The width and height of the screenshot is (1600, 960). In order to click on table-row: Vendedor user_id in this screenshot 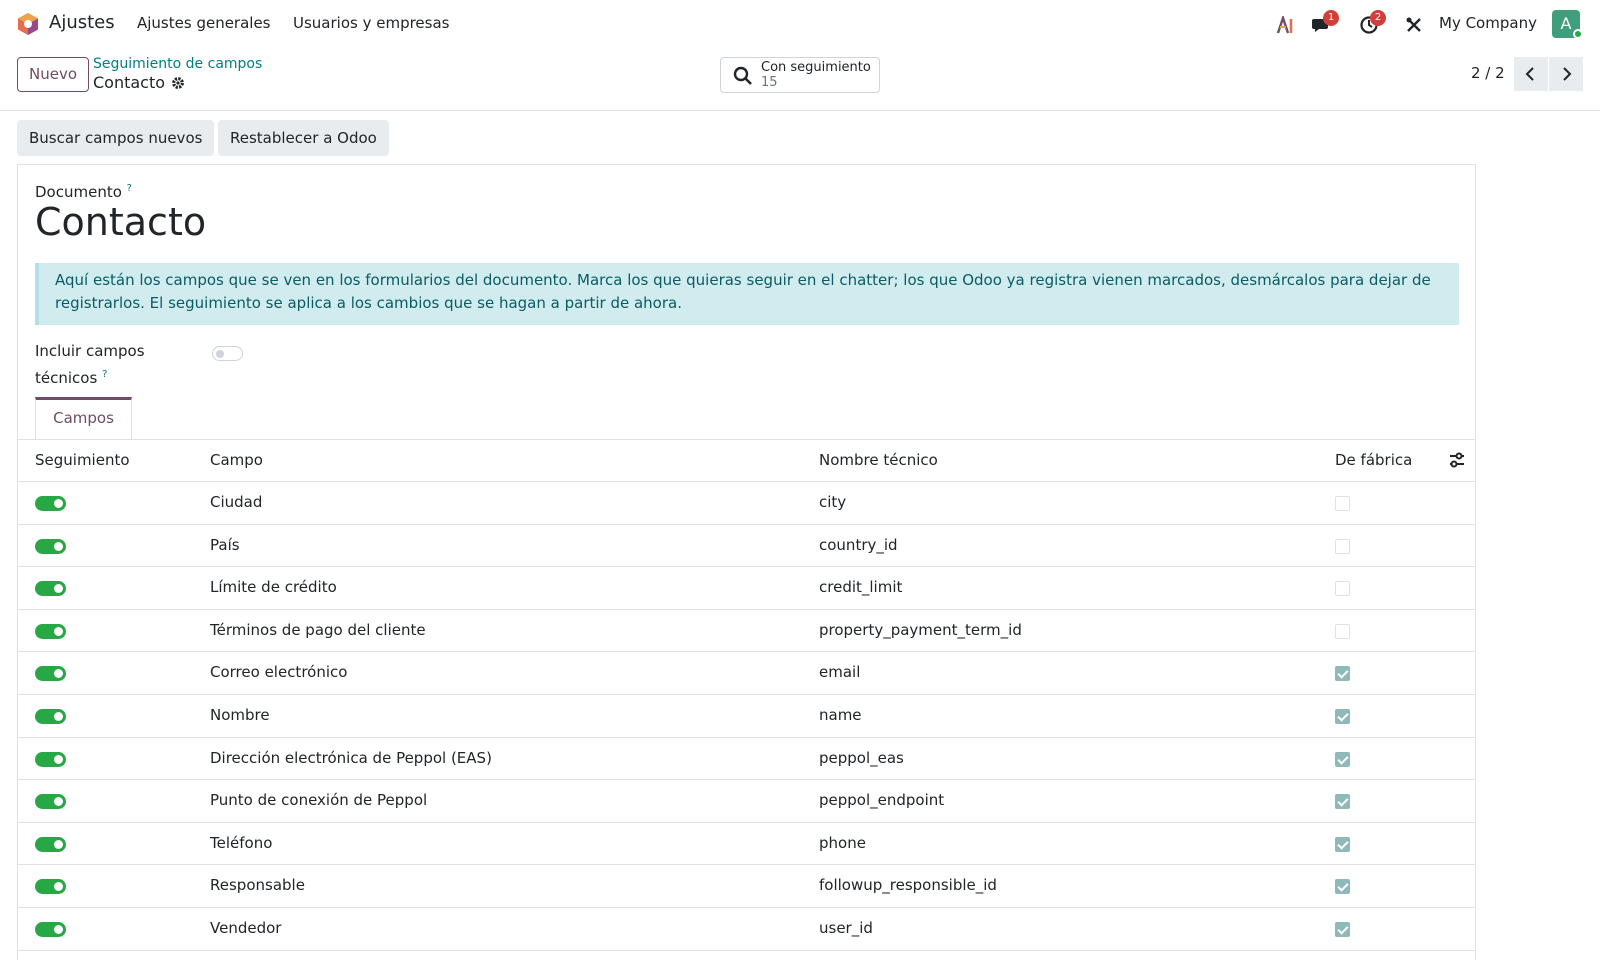, I will do `click(746, 929)`.